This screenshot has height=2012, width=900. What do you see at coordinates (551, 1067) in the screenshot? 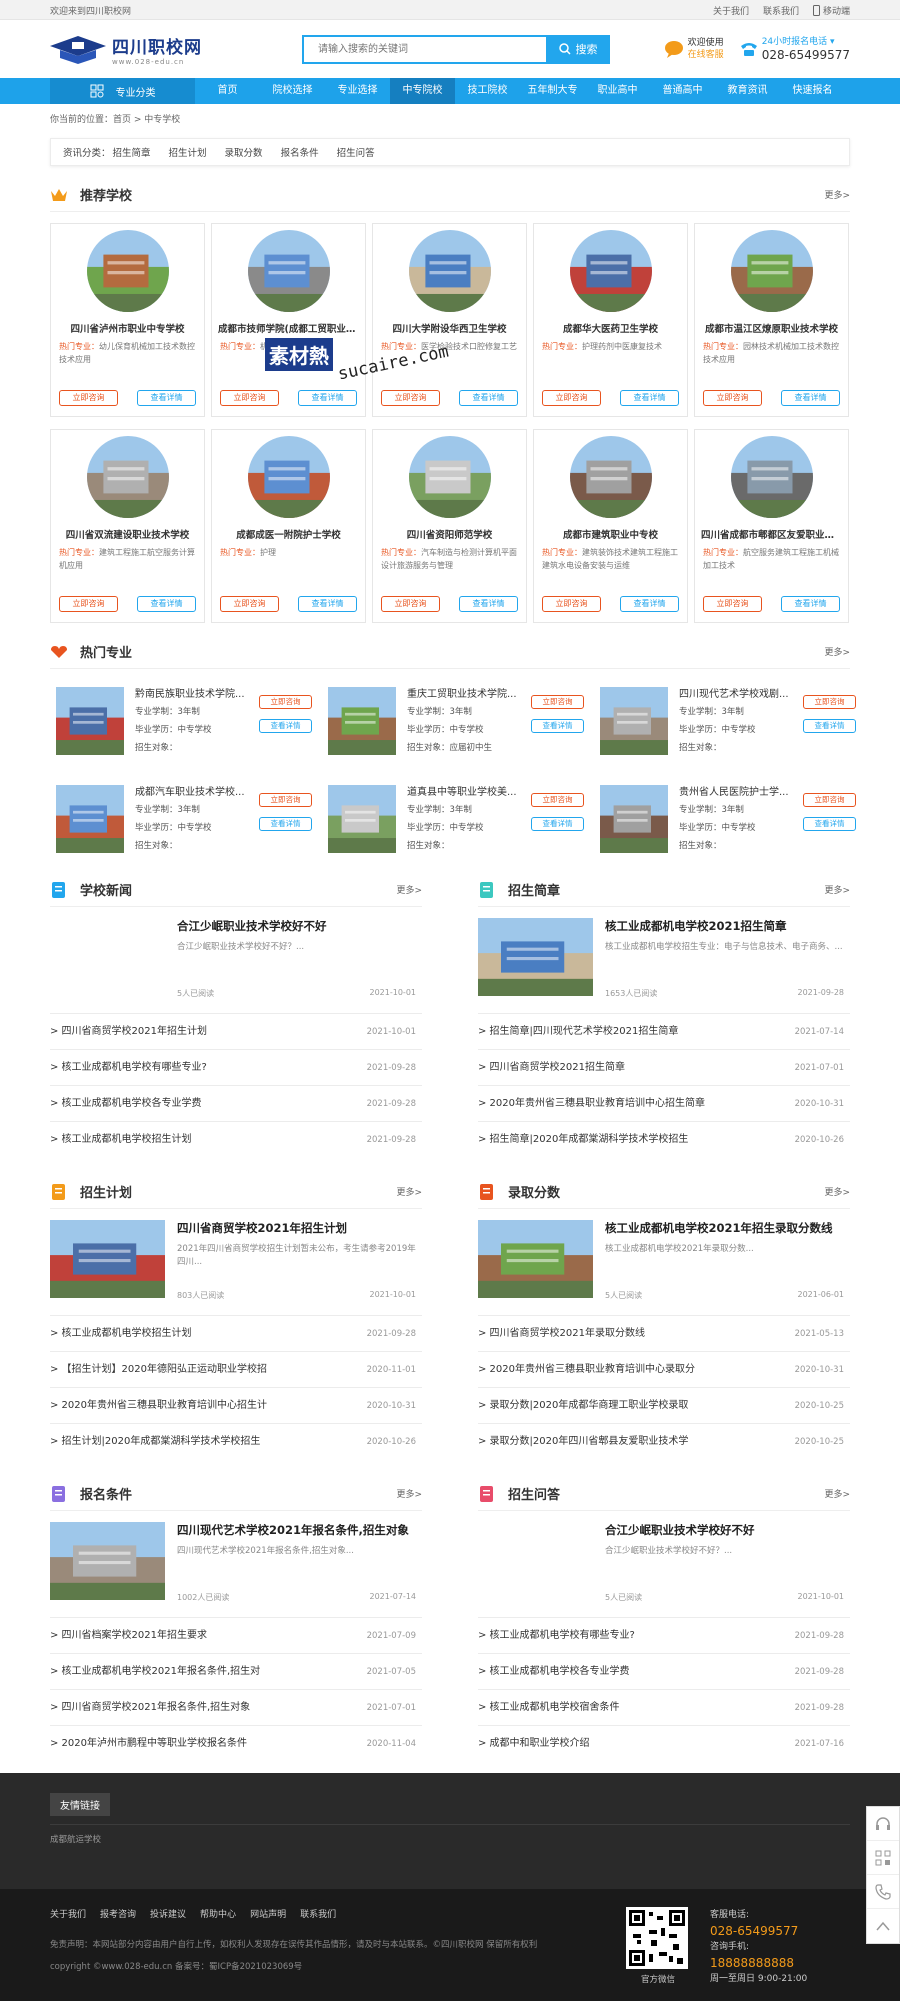
I see `article-title: > 四川省商贸学校2021招生简章` at bounding box center [551, 1067].